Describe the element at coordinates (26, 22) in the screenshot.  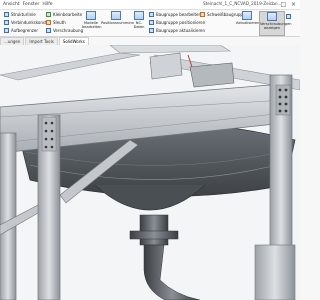
I see `ribbon-verbindung: Verbindunkskonst.` at that location.